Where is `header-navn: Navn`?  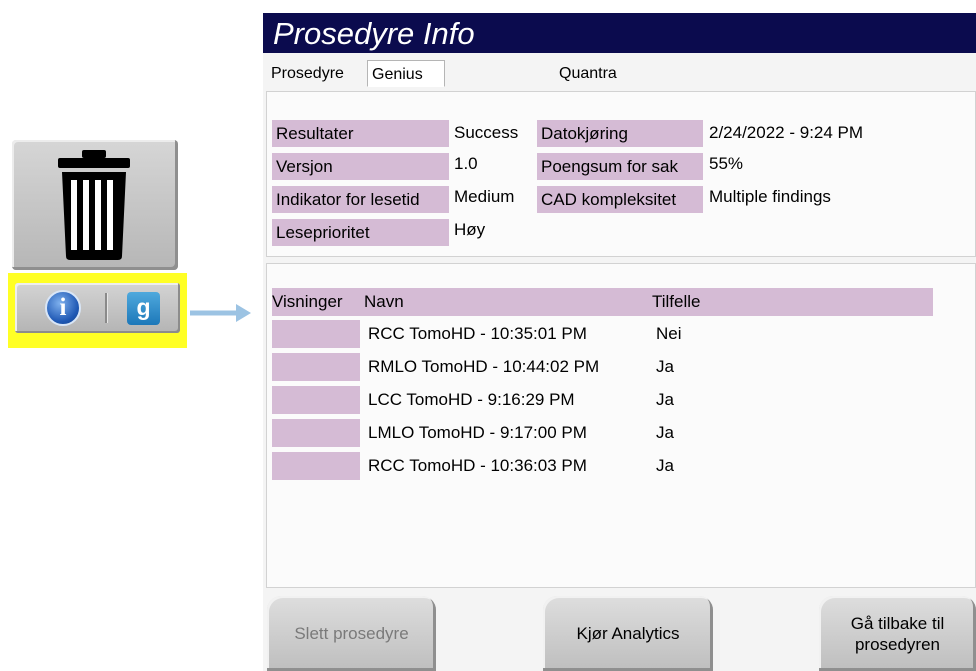
header-navn: Navn is located at coordinates (384, 301).